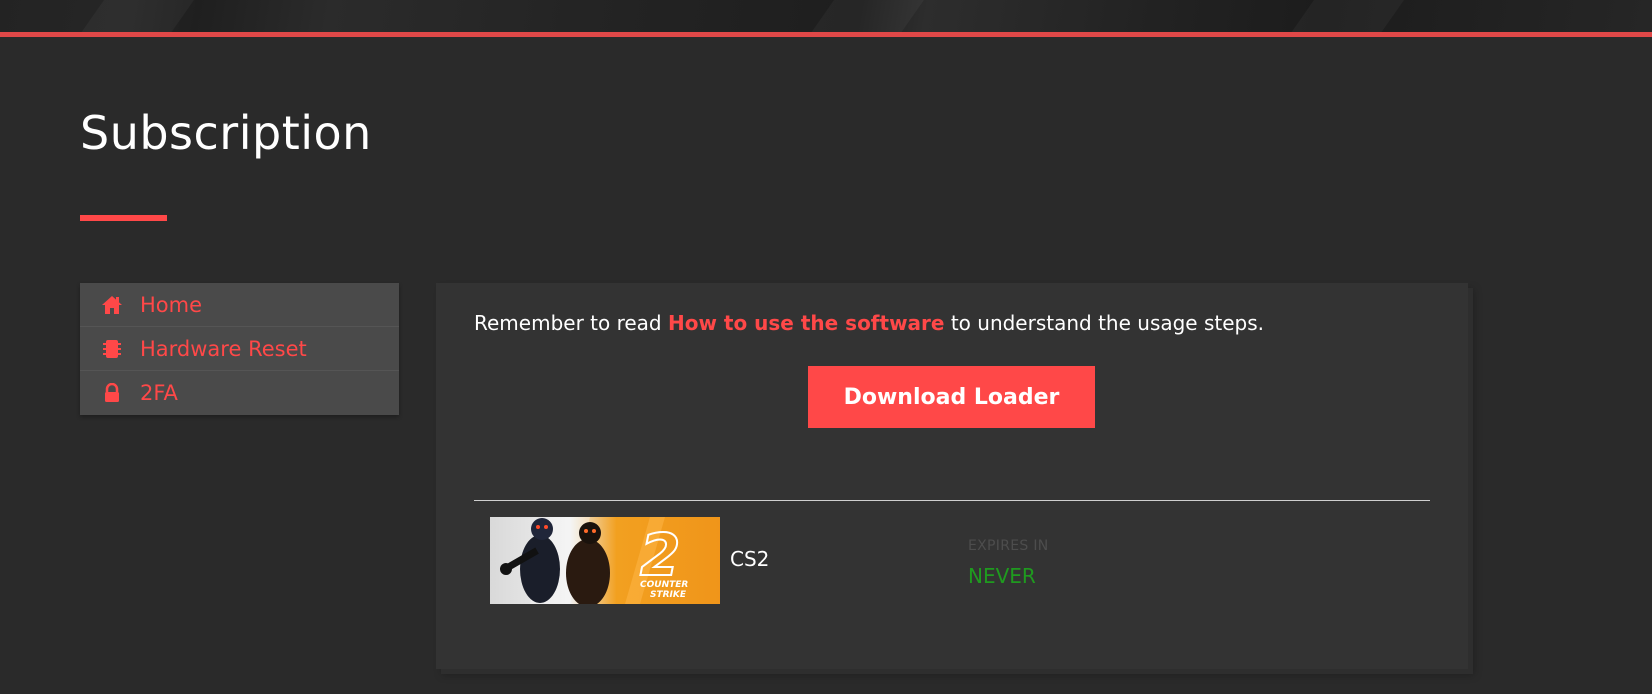 Image resolution: width=1652 pixels, height=694 pixels. I want to click on sidebar-menu: Home Hardware Reset 2FA, so click(239, 349).